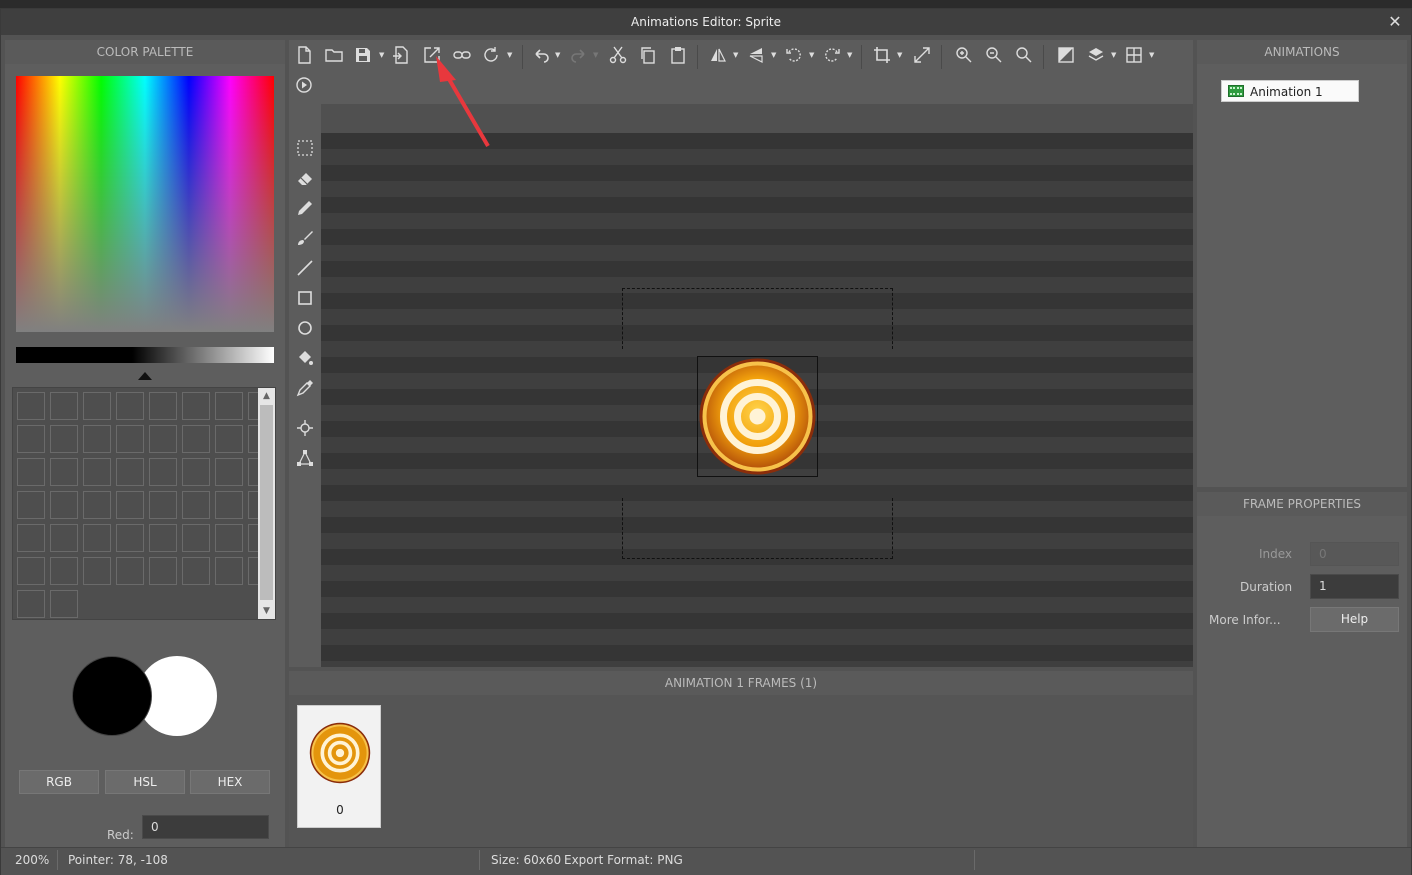 The height and width of the screenshot is (875, 1412). I want to click on pencil-icon, so click(305, 208).